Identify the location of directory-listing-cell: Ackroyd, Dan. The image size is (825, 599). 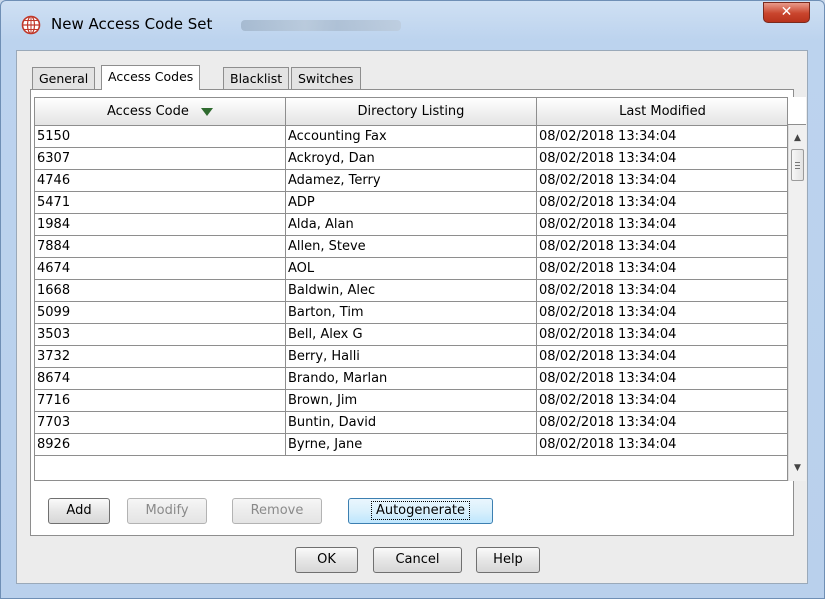
(411, 159).